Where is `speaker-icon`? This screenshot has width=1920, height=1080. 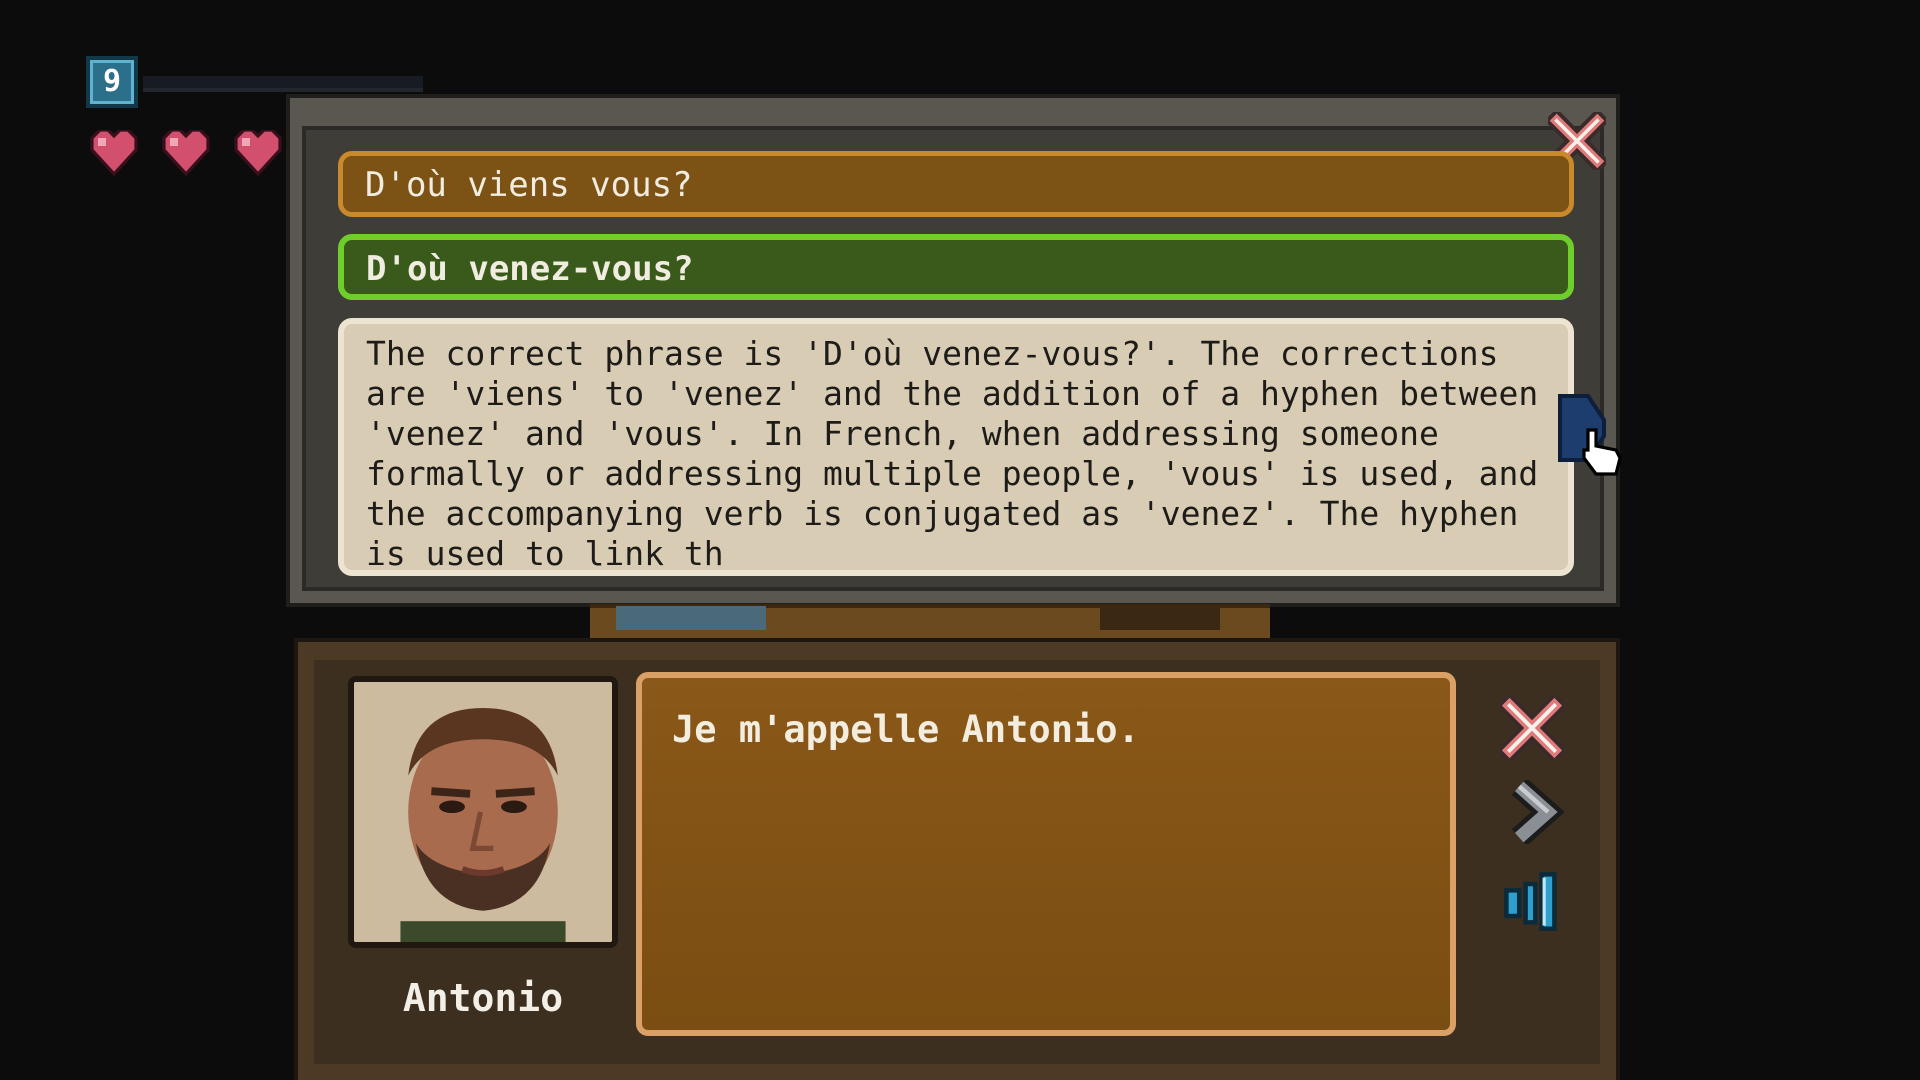 speaker-icon is located at coordinates (1532, 900).